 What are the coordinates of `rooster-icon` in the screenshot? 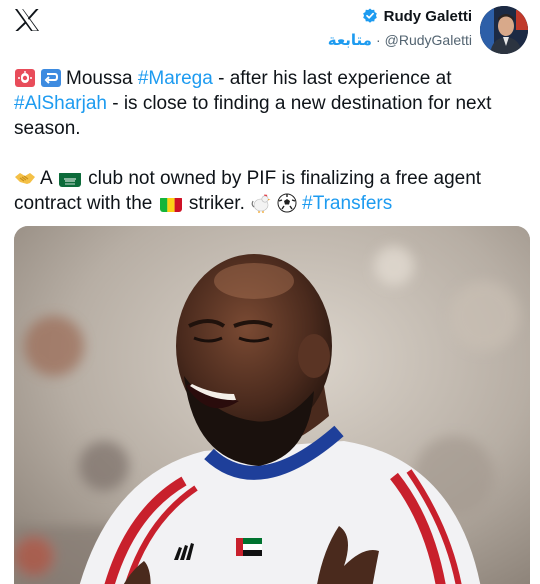 It's located at (261, 203).